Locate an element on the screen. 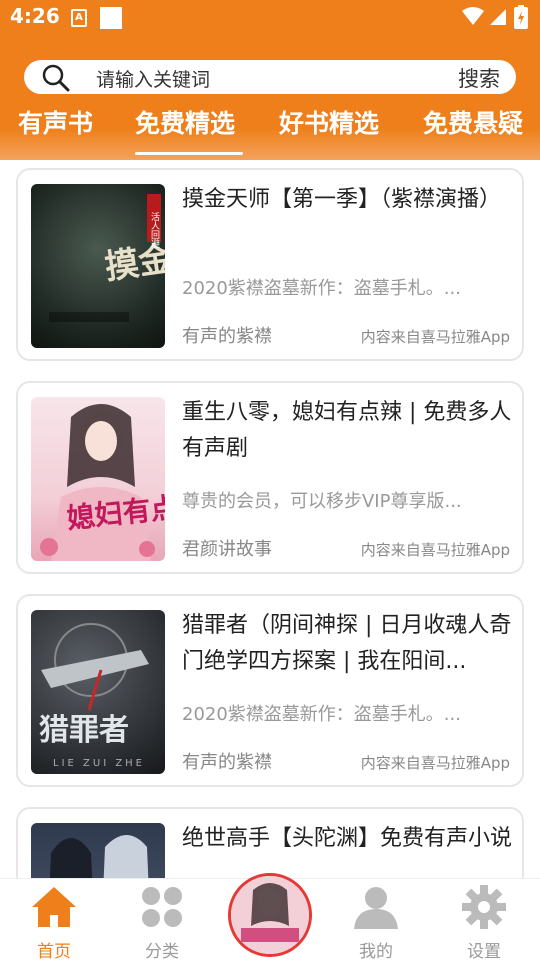  home-icon is located at coordinates (54, 907).